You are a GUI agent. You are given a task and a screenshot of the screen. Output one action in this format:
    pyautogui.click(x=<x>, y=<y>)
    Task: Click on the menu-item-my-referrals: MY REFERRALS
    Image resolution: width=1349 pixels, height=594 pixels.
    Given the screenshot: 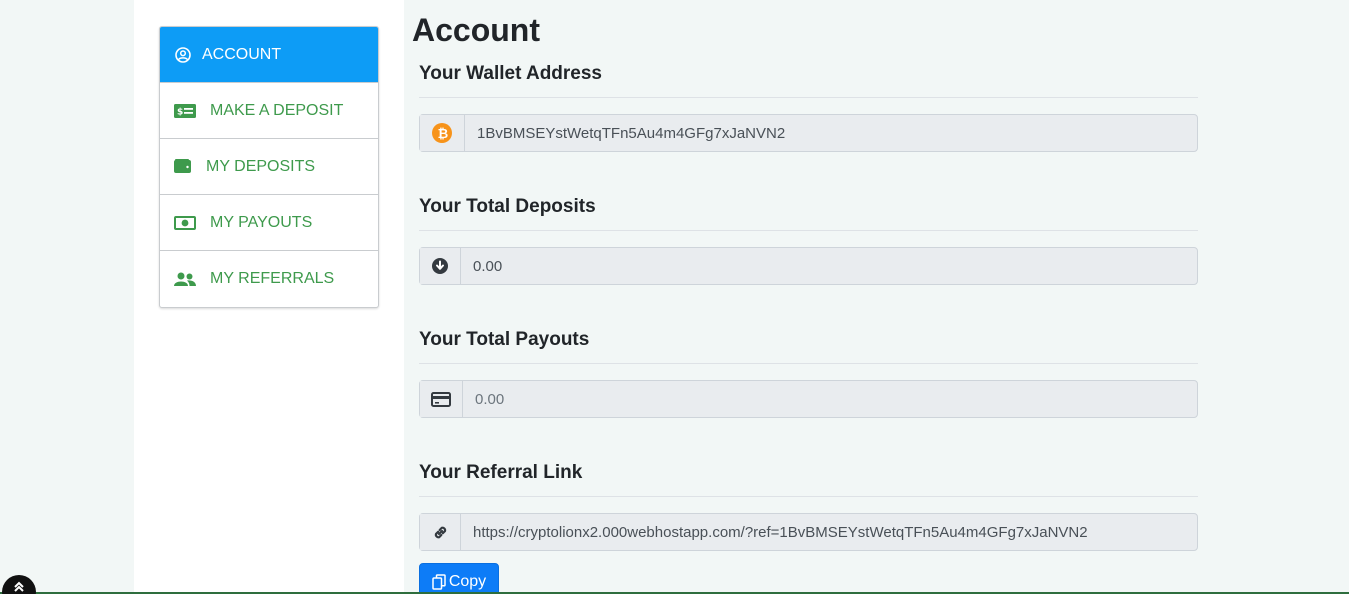 What is the action you would take?
    pyautogui.click(x=269, y=279)
    